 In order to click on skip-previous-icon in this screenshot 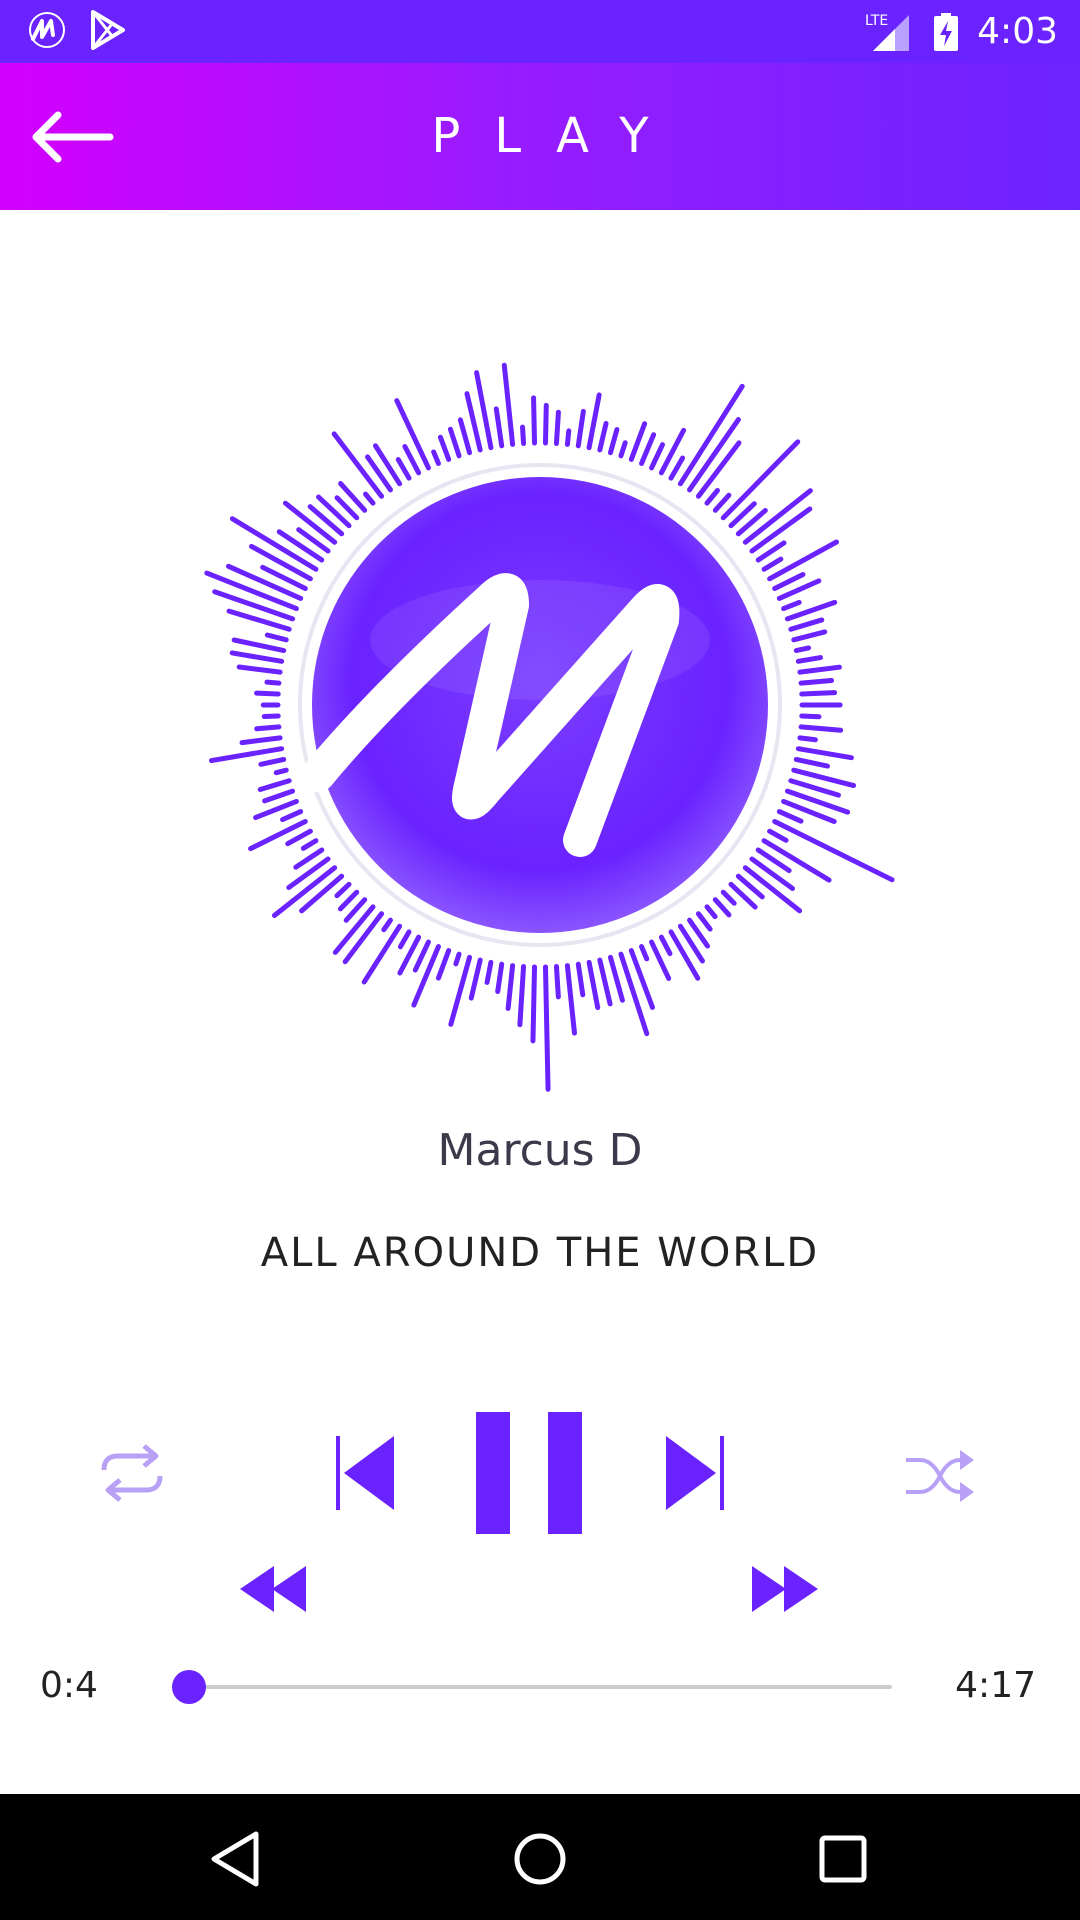, I will do `click(365, 1473)`.